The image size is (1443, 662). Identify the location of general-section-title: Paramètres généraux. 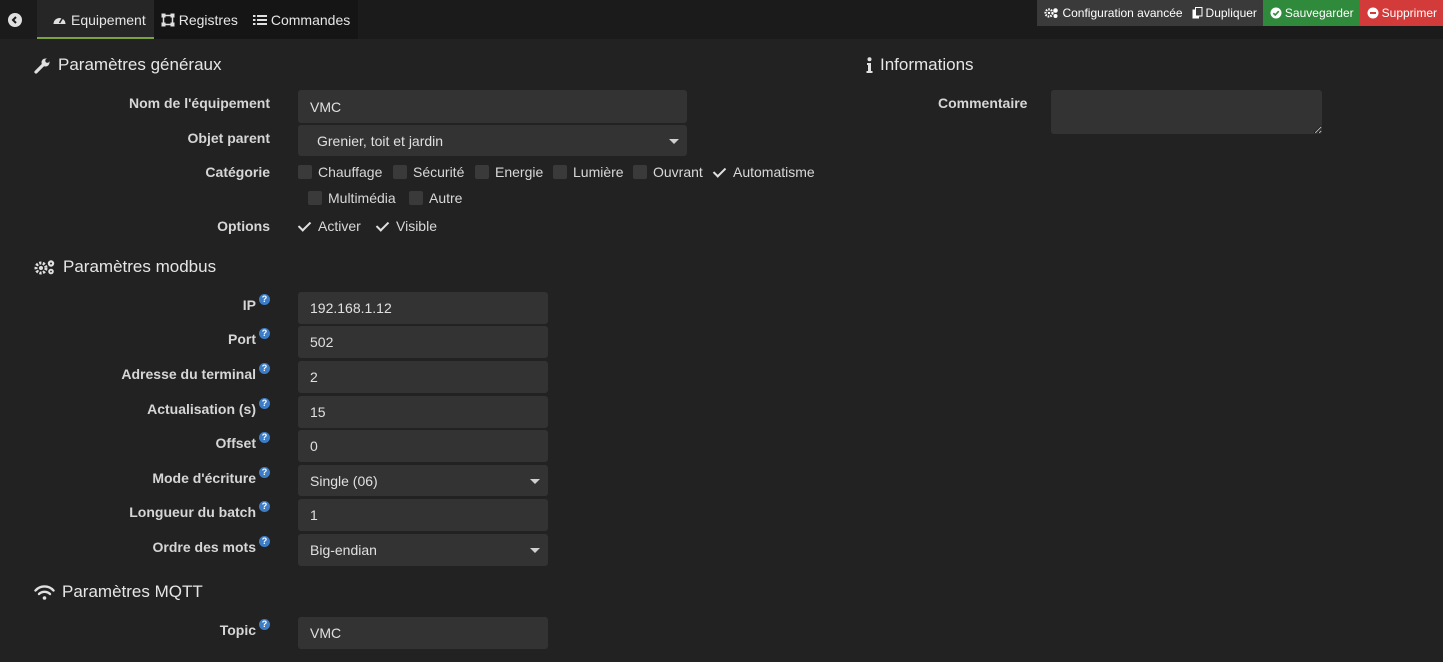
(127, 65).